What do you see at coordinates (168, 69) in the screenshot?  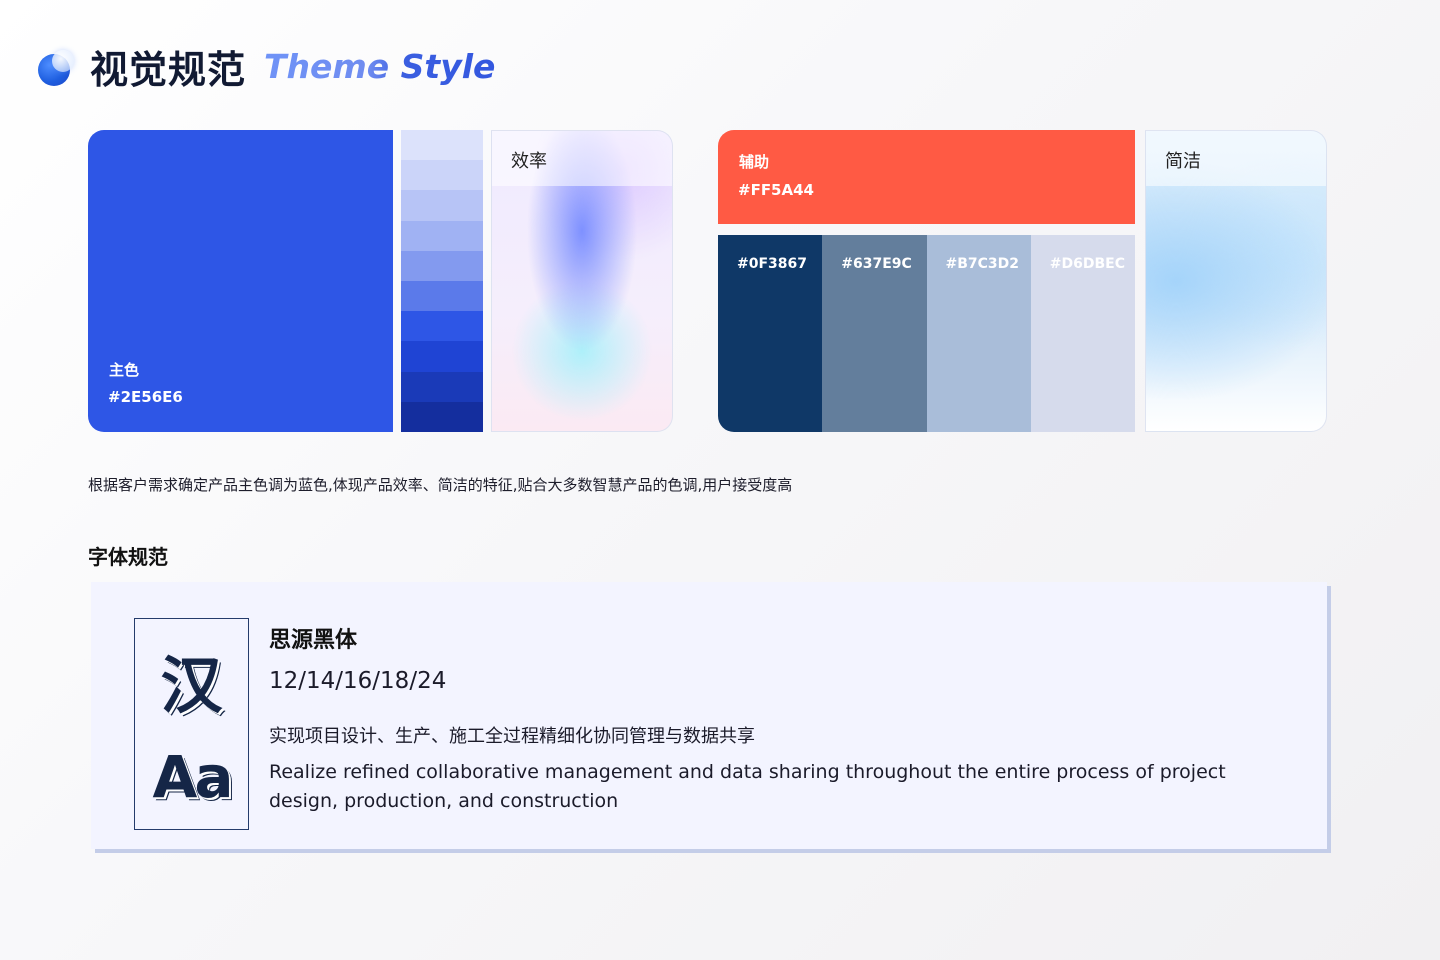 I see `page-title: 视觉规范` at bounding box center [168, 69].